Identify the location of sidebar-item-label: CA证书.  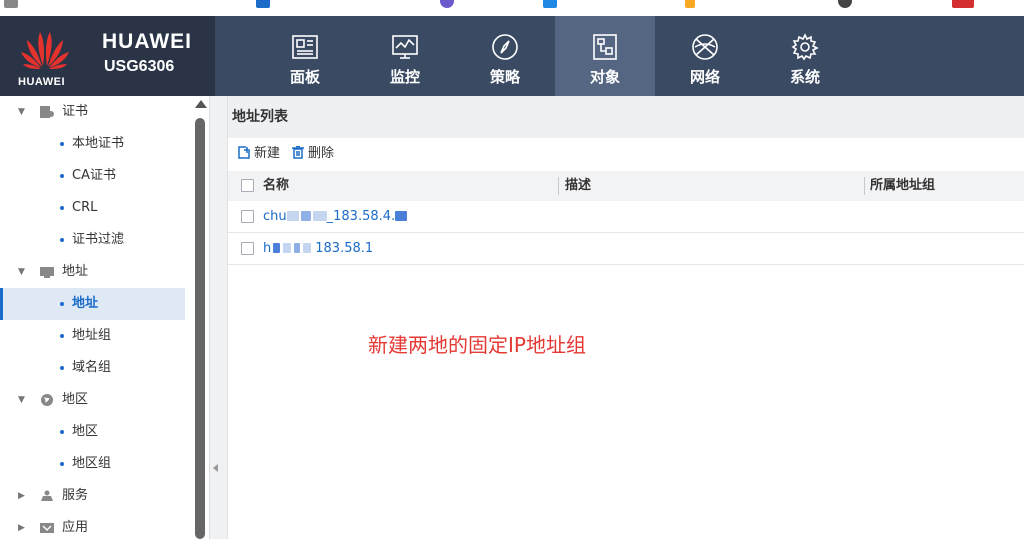
(94, 175).